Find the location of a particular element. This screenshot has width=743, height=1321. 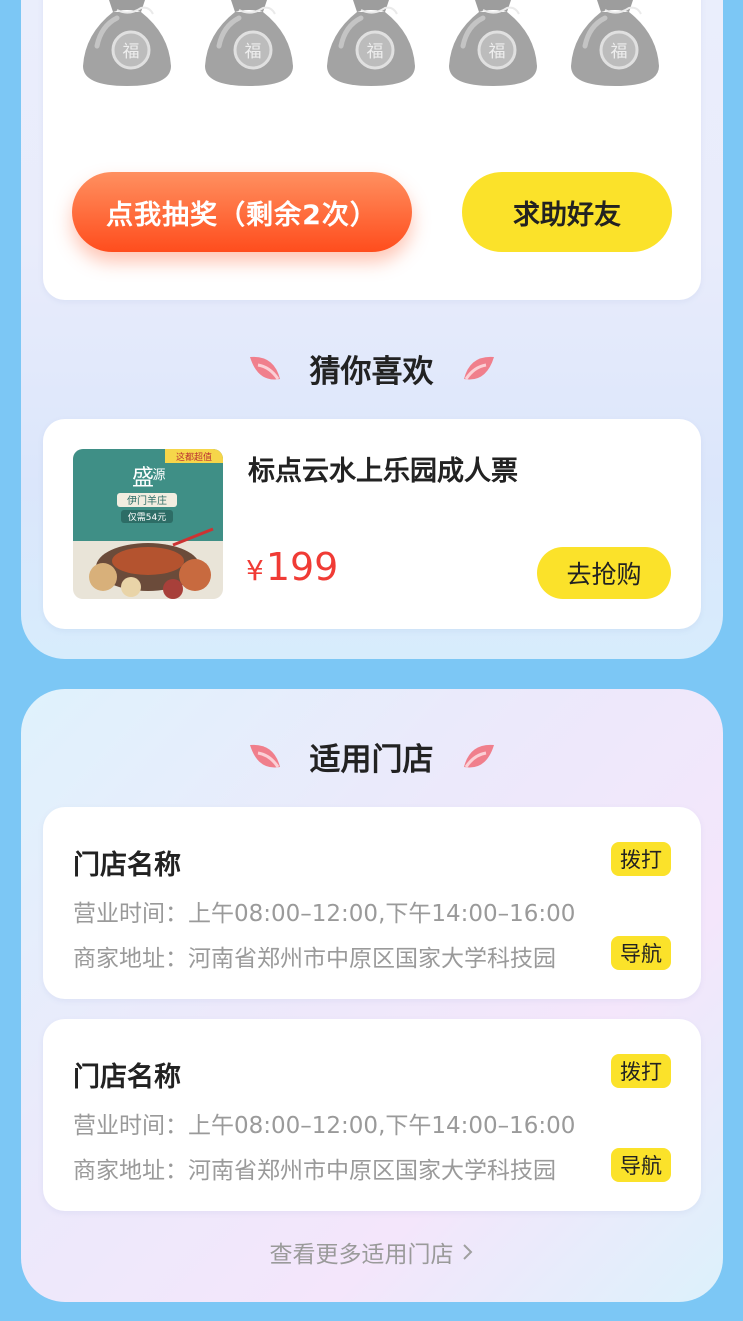

product-name: 标点云水上乐园成人票 is located at coordinates (383, 468).